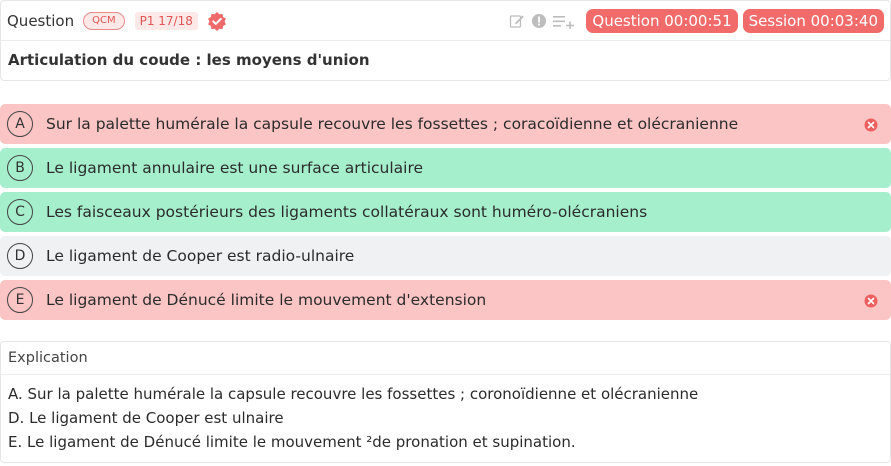  I want to click on edit-icon, so click(517, 21).